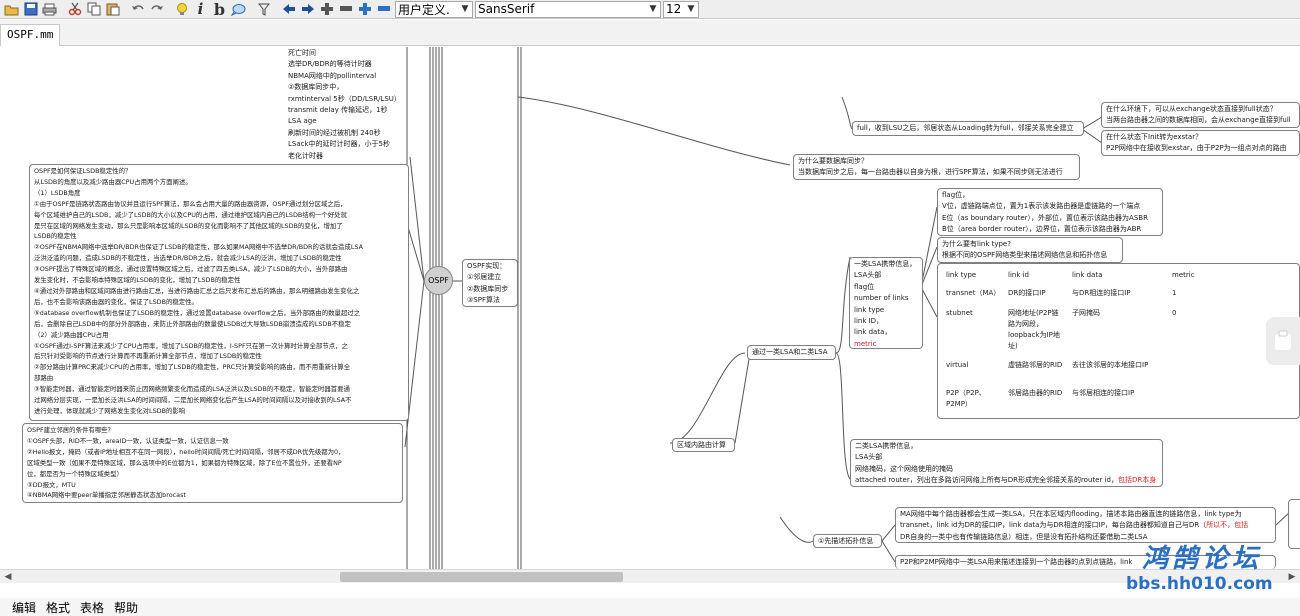  Describe the element at coordinates (1045, 217) in the screenshot. I see `flag-line: E位（as boundary router），外部位，置位表示该路由器为ASBR` at that location.